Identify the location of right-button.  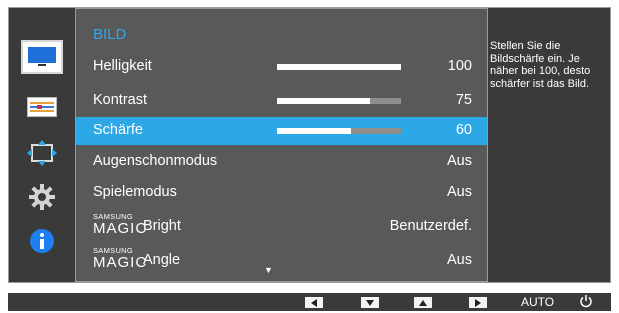
(478, 302).